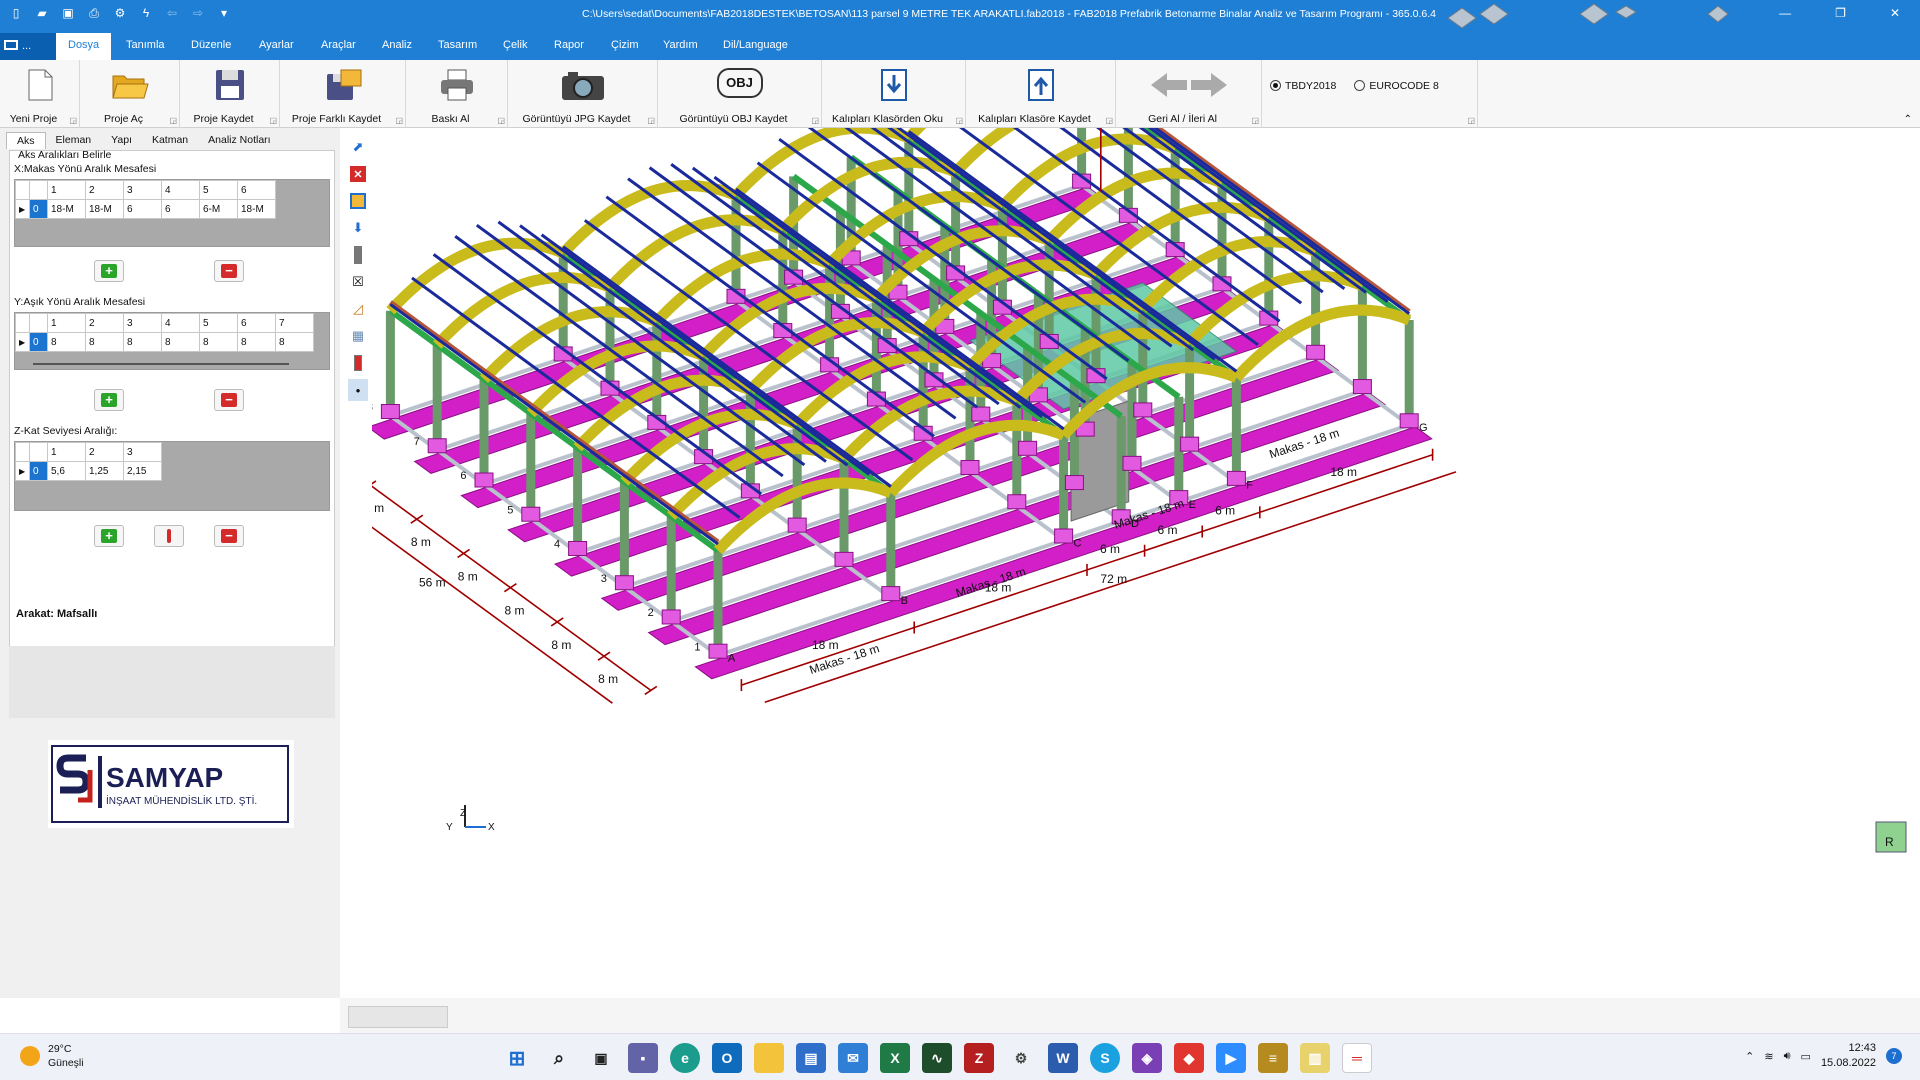  What do you see at coordinates (130, 94) in the screenshot?
I see `open-project-button: Proje Aç ◲` at bounding box center [130, 94].